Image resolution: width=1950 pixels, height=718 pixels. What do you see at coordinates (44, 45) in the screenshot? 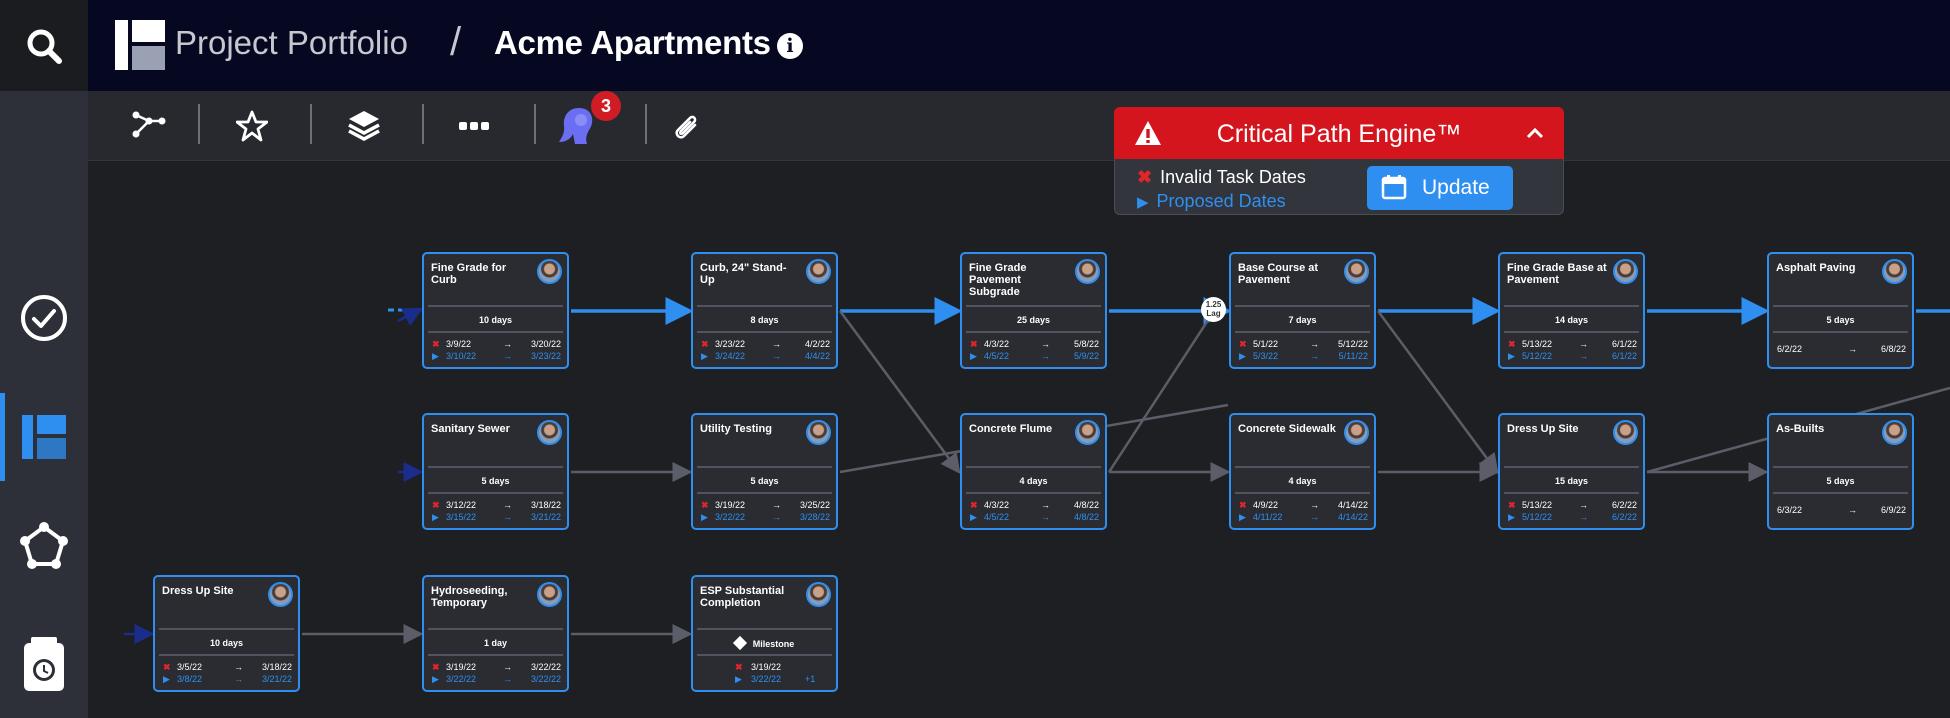
I see `search-button` at bounding box center [44, 45].